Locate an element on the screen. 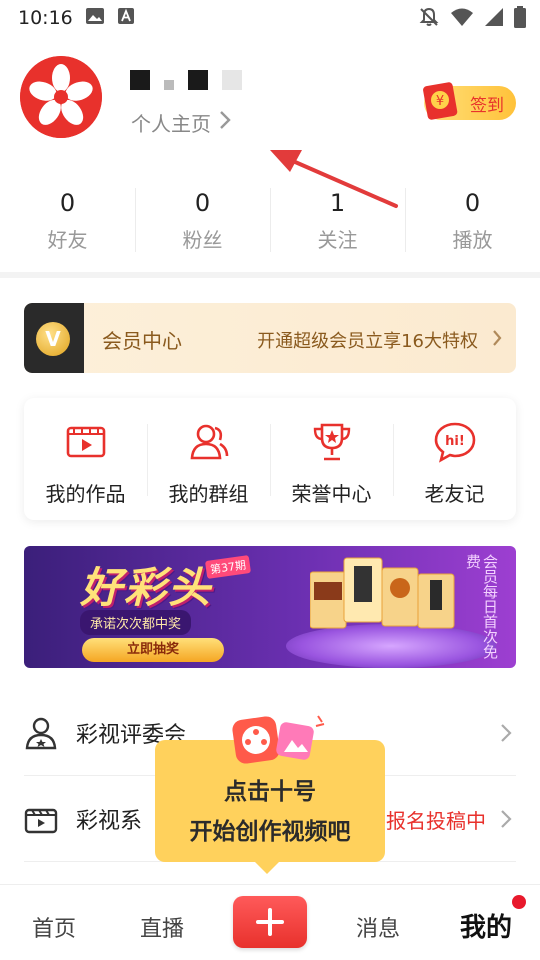 This screenshot has height=960, width=540. flower-logo-icon is located at coordinates (61, 97).